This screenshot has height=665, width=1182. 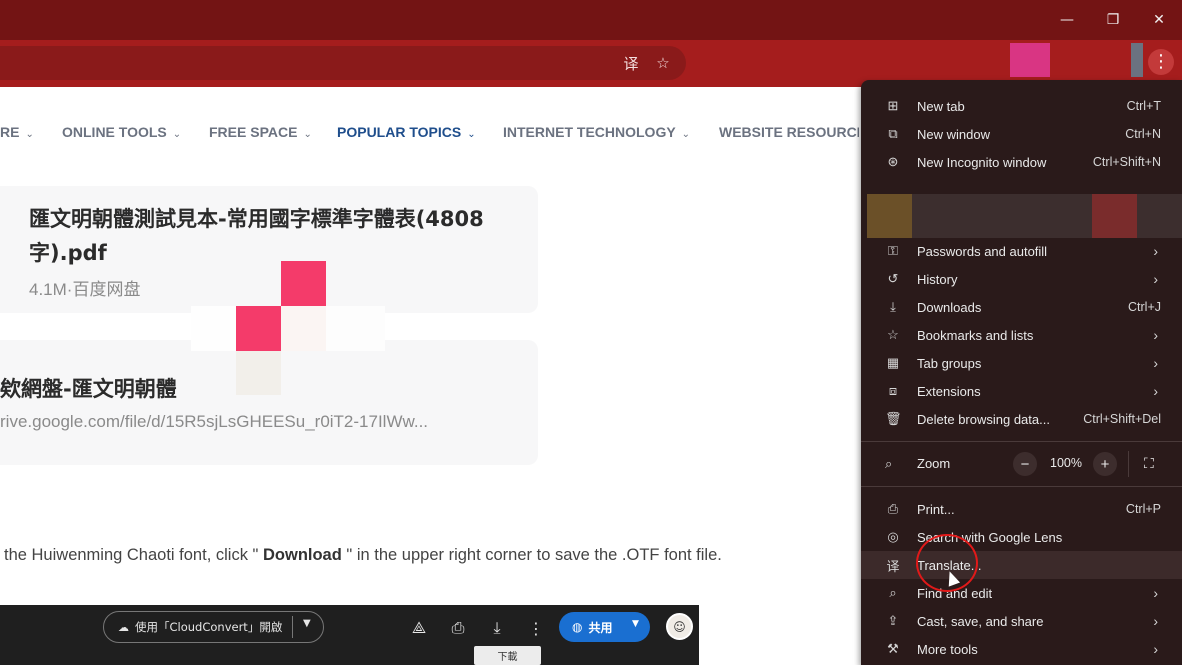 I want to click on nav-item-website-resources: WEBSITE RESOURCES, so click(x=789, y=132).